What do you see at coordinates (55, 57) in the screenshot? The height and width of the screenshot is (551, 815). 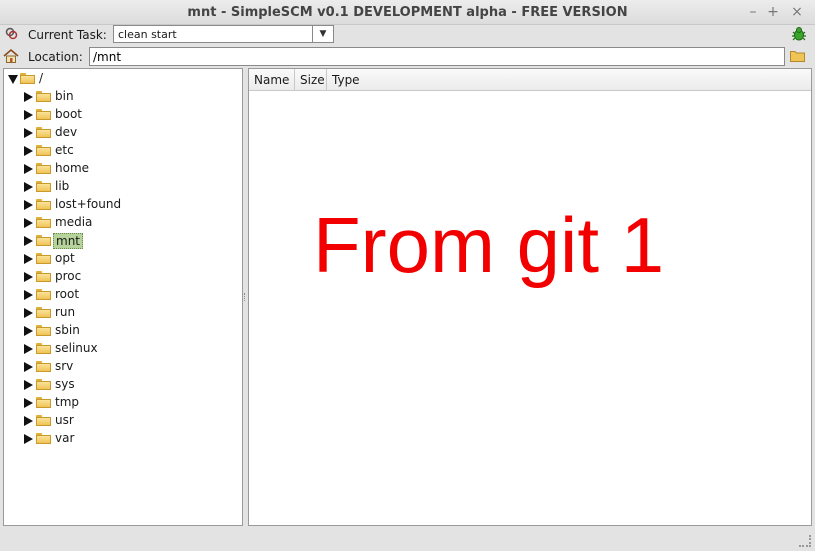 I see `location-label: Location:` at bounding box center [55, 57].